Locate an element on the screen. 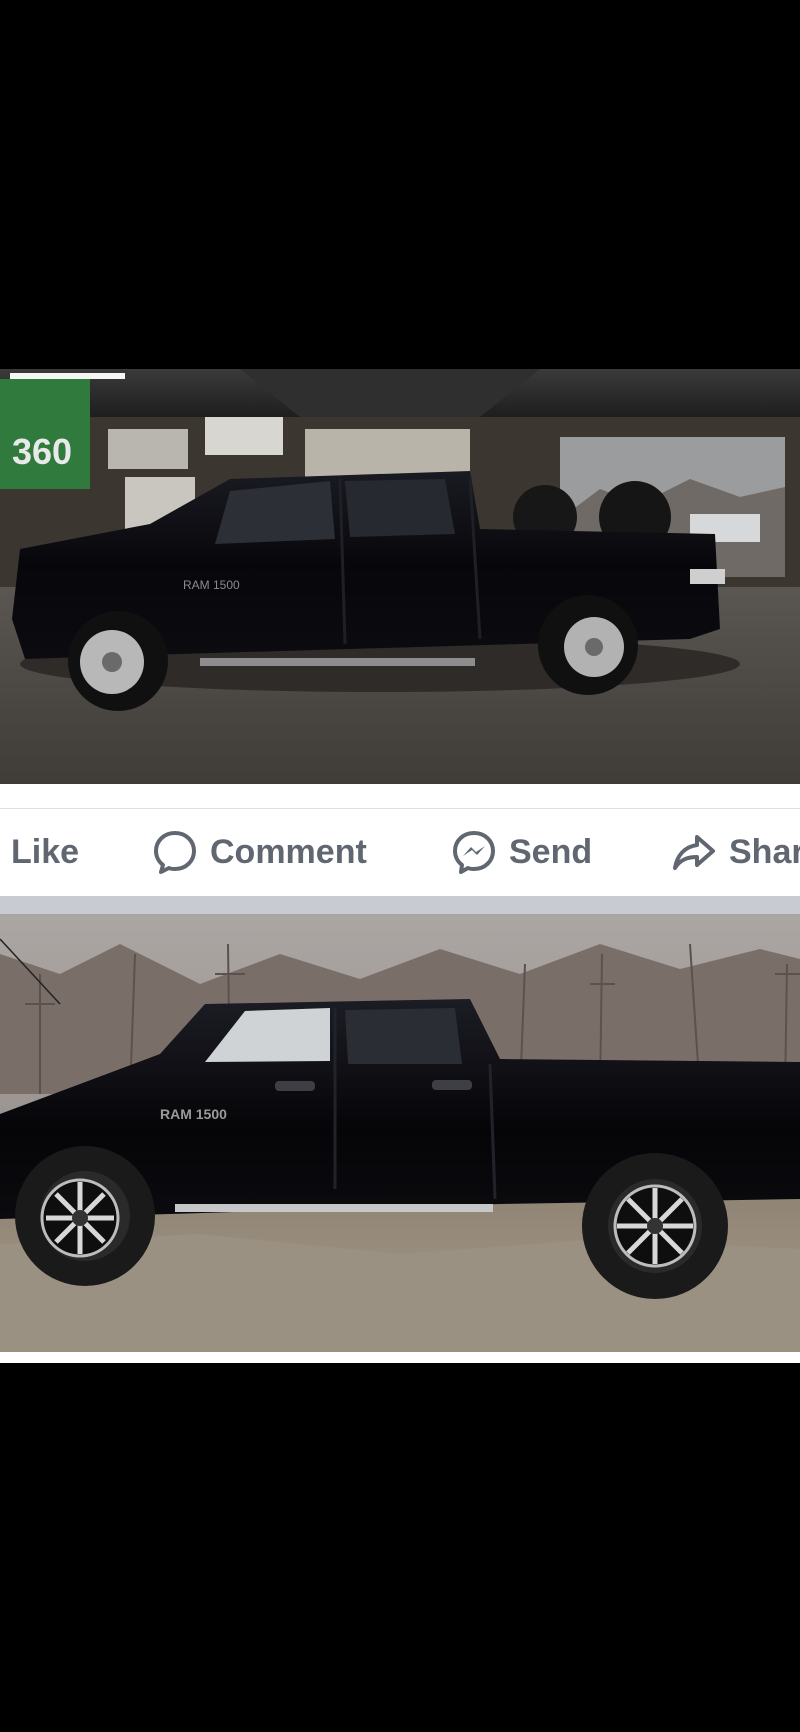  like-button: Like is located at coordinates (45, 852).